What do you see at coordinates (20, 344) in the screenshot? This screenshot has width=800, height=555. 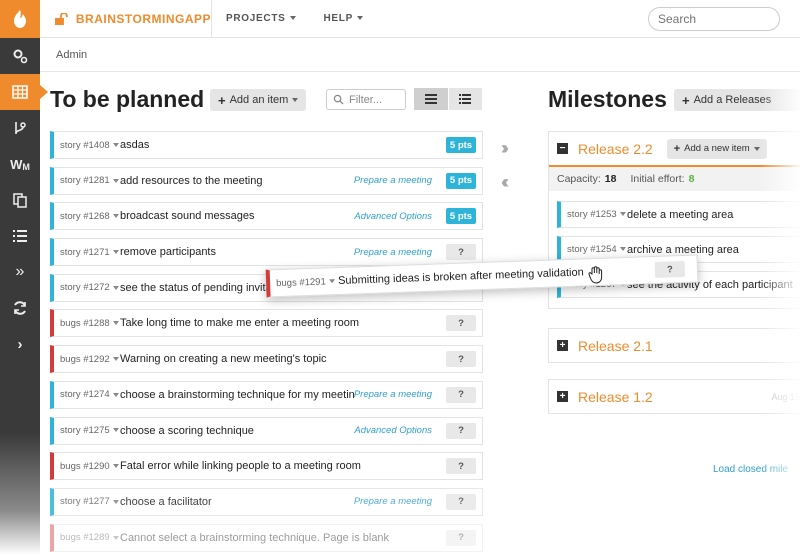 I see `chevron-right-icon: ›` at bounding box center [20, 344].